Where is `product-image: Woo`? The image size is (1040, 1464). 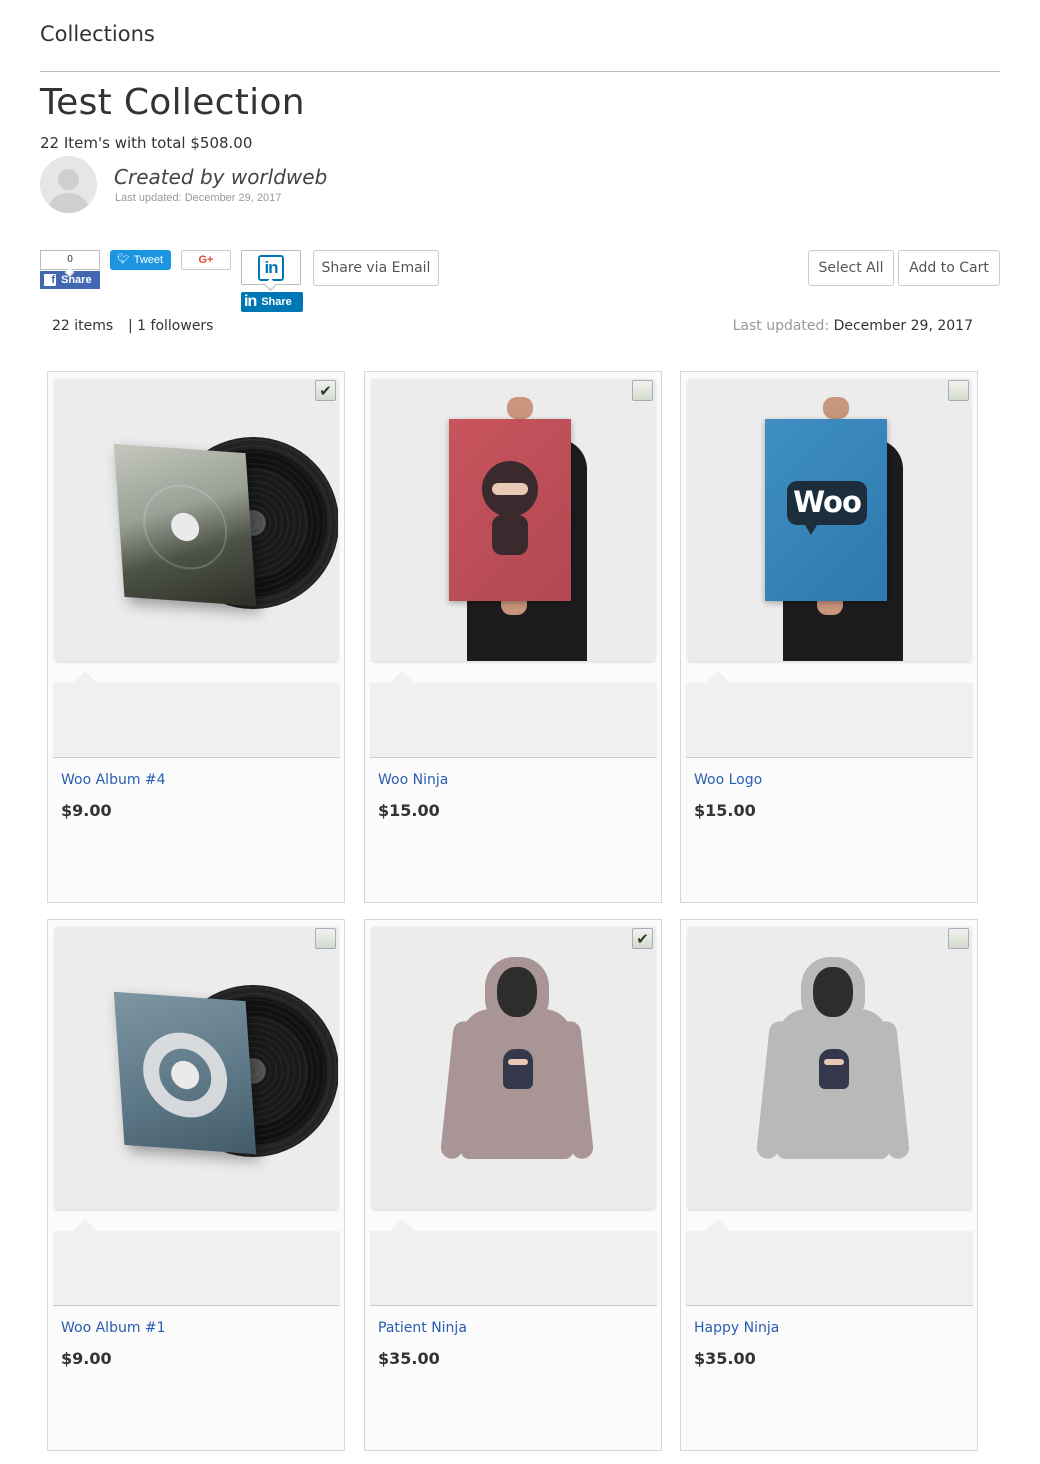
product-image: Woo is located at coordinates (829, 520).